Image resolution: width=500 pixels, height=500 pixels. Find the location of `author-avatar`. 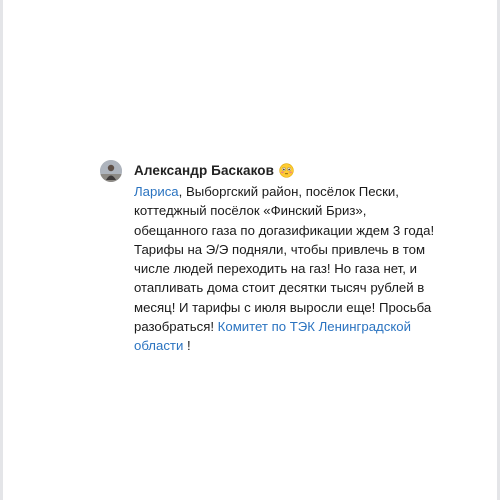

author-avatar is located at coordinates (111, 171).